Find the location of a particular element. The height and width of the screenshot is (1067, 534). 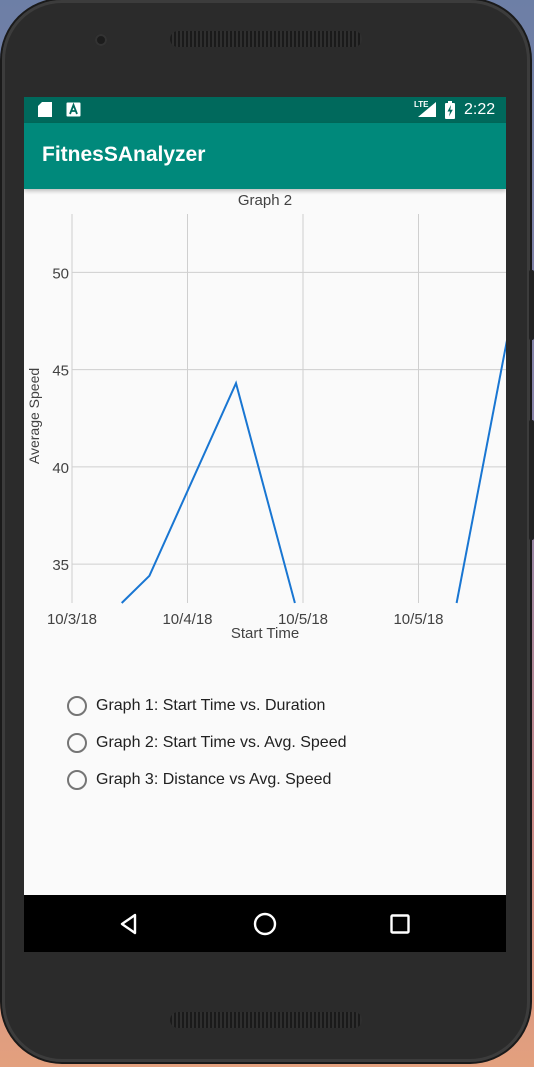

top-speaker is located at coordinates (266, 39).